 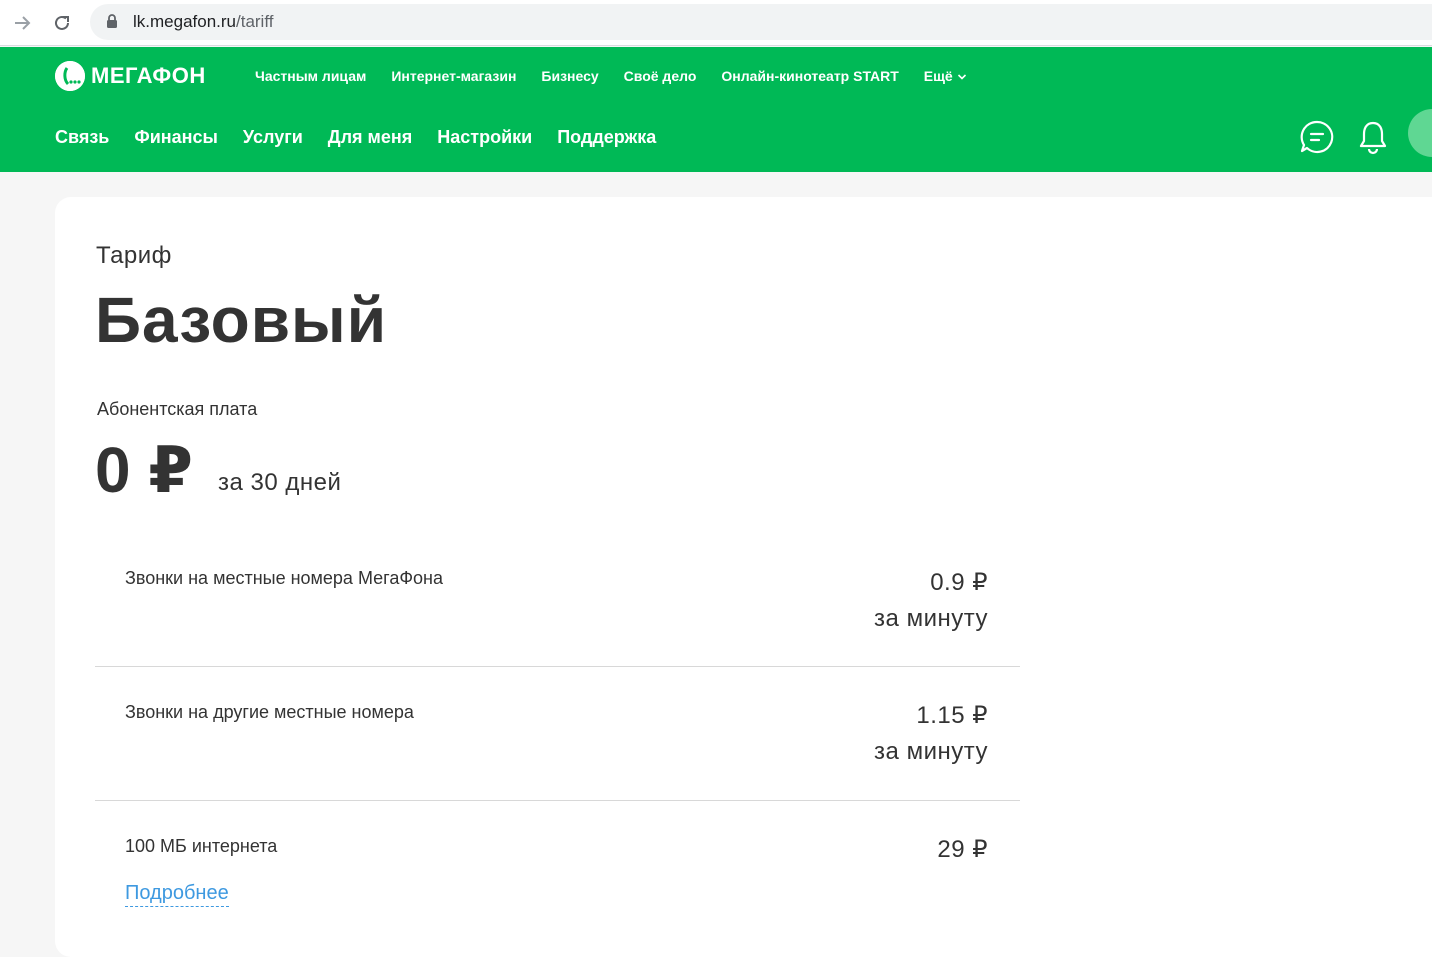 What do you see at coordinates (148, 75) in the screenshot?
I see `logo-text: МЕГАФОН` at bounding box center [148, 75].